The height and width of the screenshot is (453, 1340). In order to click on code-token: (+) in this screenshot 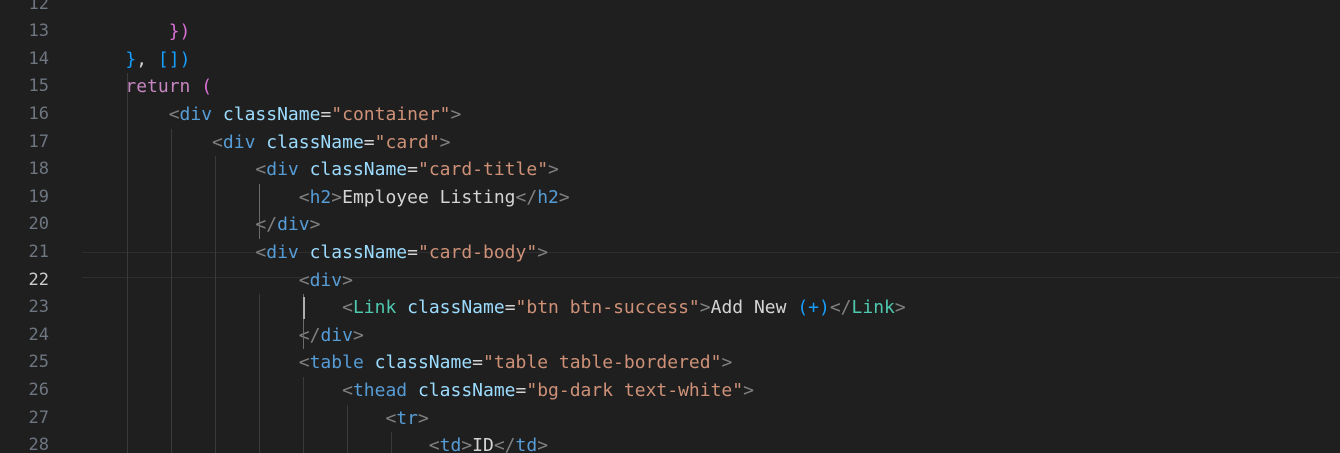, I will do `click(813, 308)`.